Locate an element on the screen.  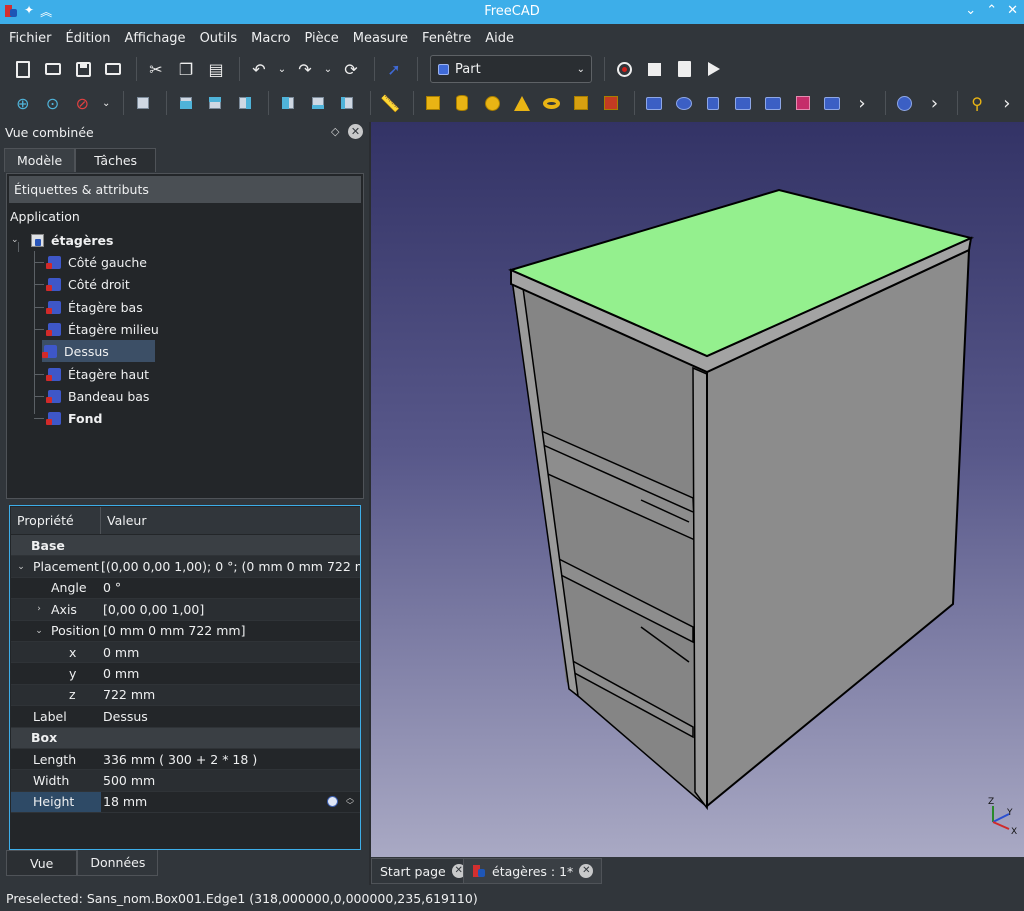
tree-item-etagere-haut: Étagère haut is located at coordinates (91, 374).